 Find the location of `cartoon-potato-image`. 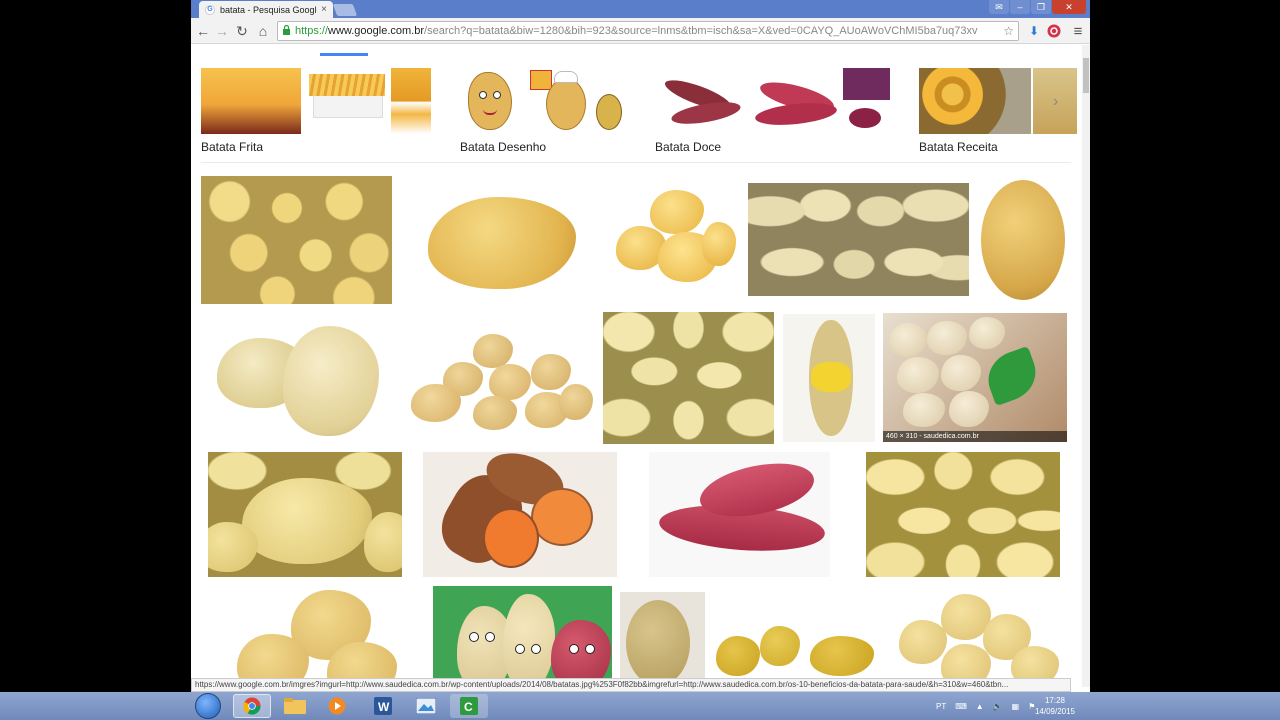

cartoon-potato-image is located at coordinates (490, 101).